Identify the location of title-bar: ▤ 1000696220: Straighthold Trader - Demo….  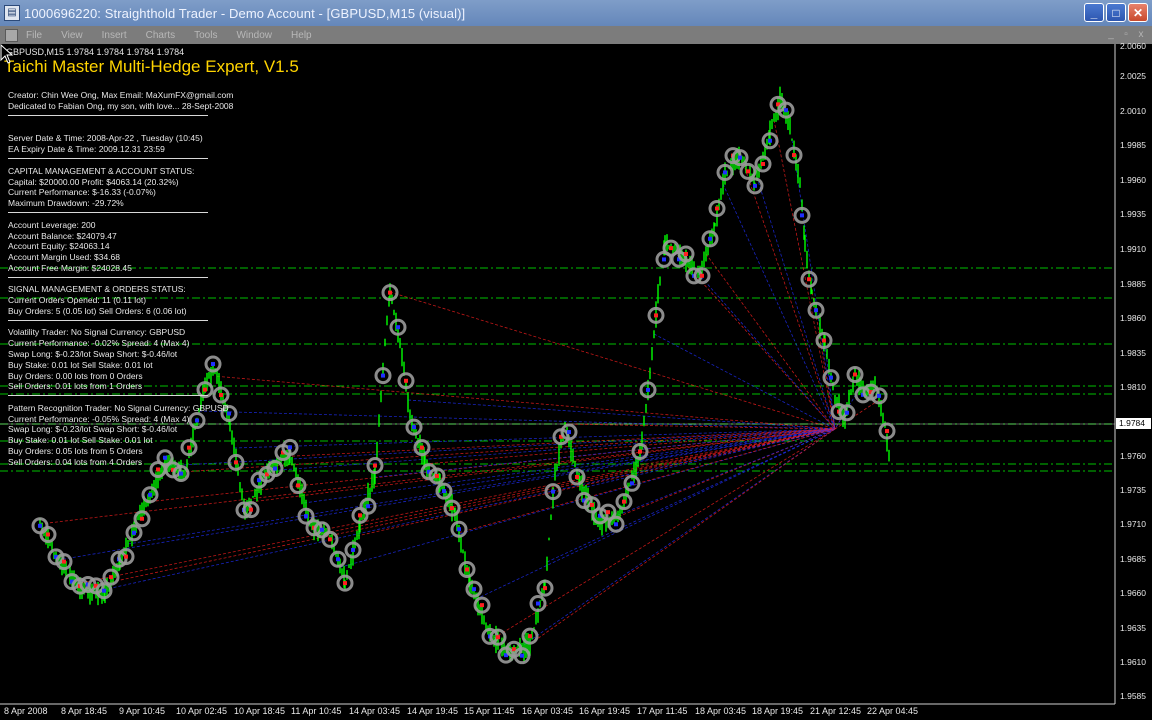
(576, 13).